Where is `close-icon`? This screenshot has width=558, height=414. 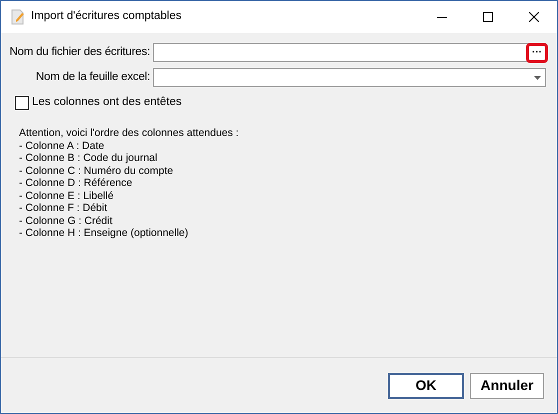
close-icon is located at coordinates (534, 17).